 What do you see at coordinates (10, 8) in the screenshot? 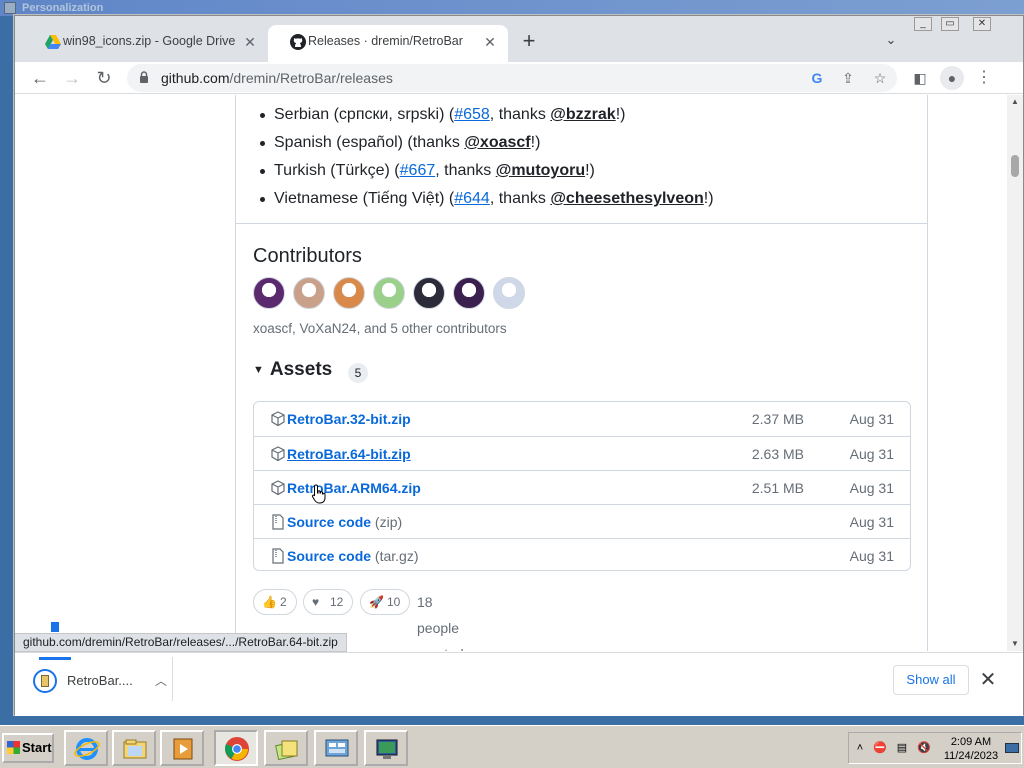
I see `window-icon` at bounding box center [10, 8].